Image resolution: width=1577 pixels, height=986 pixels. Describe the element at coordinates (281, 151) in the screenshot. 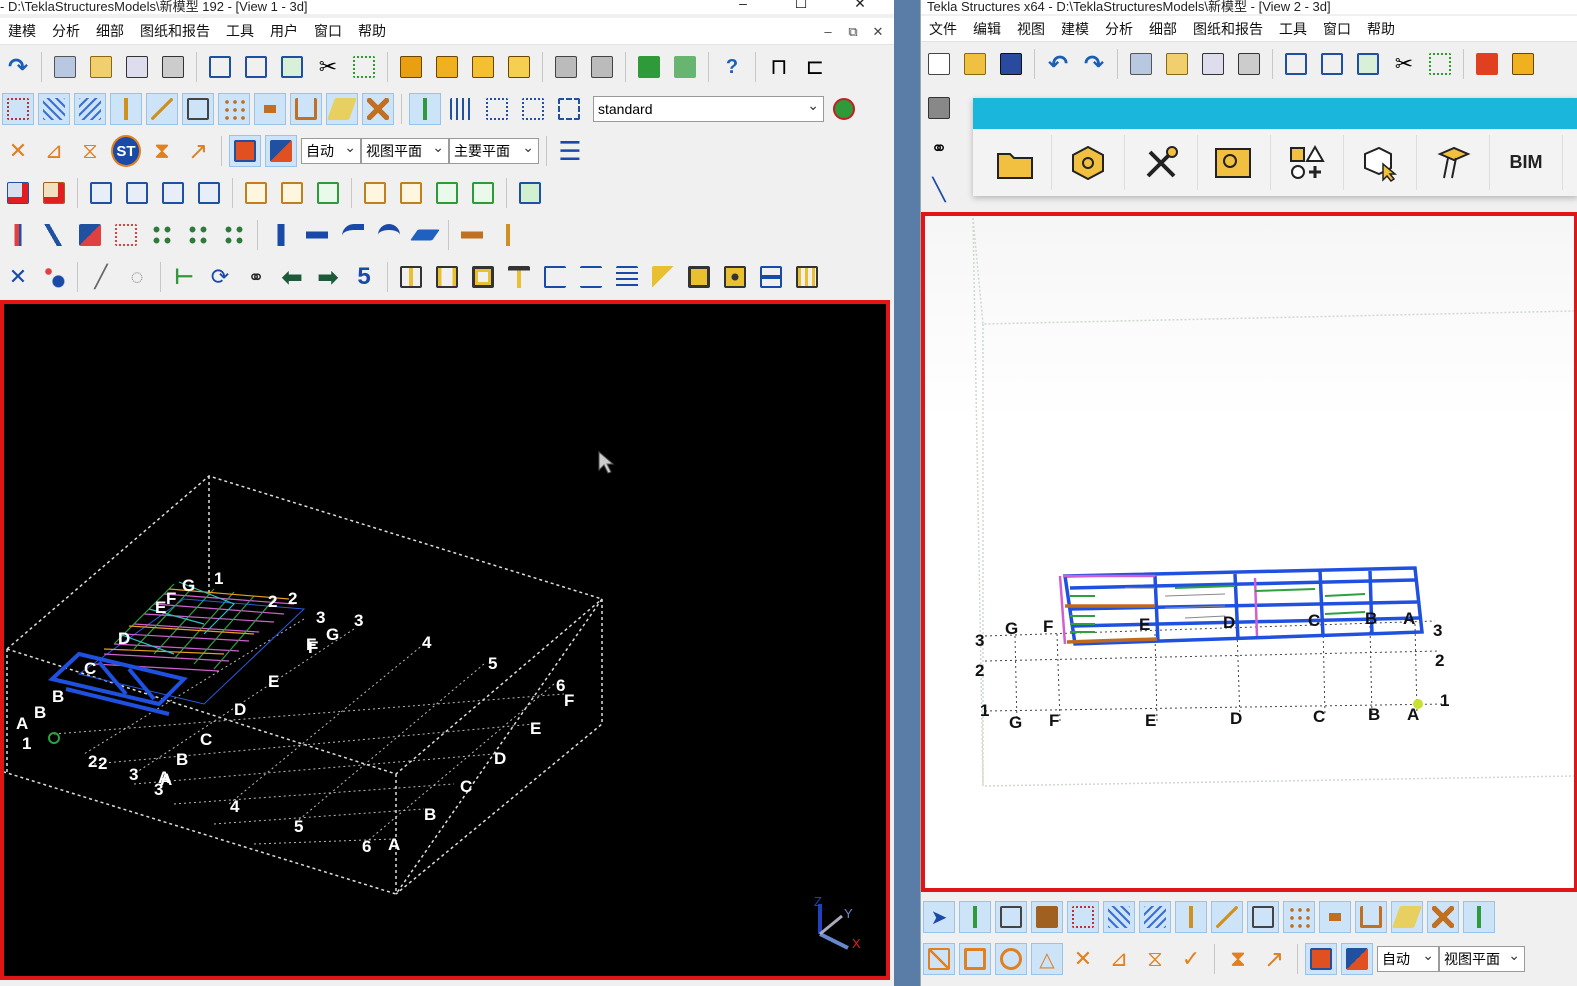

I see `snap-workplane-toggle` at that location.